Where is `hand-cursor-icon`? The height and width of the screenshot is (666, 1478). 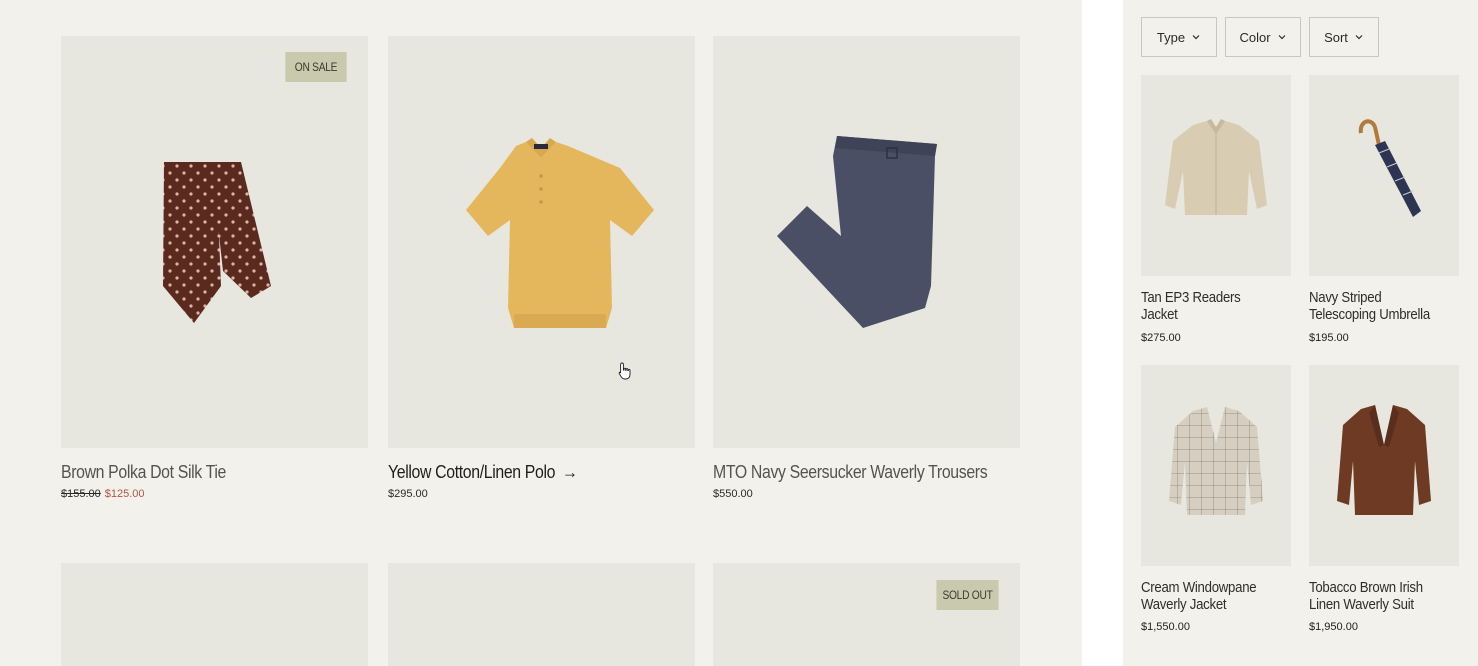
hand-cursor-icon is located at coordinates (624, 371).